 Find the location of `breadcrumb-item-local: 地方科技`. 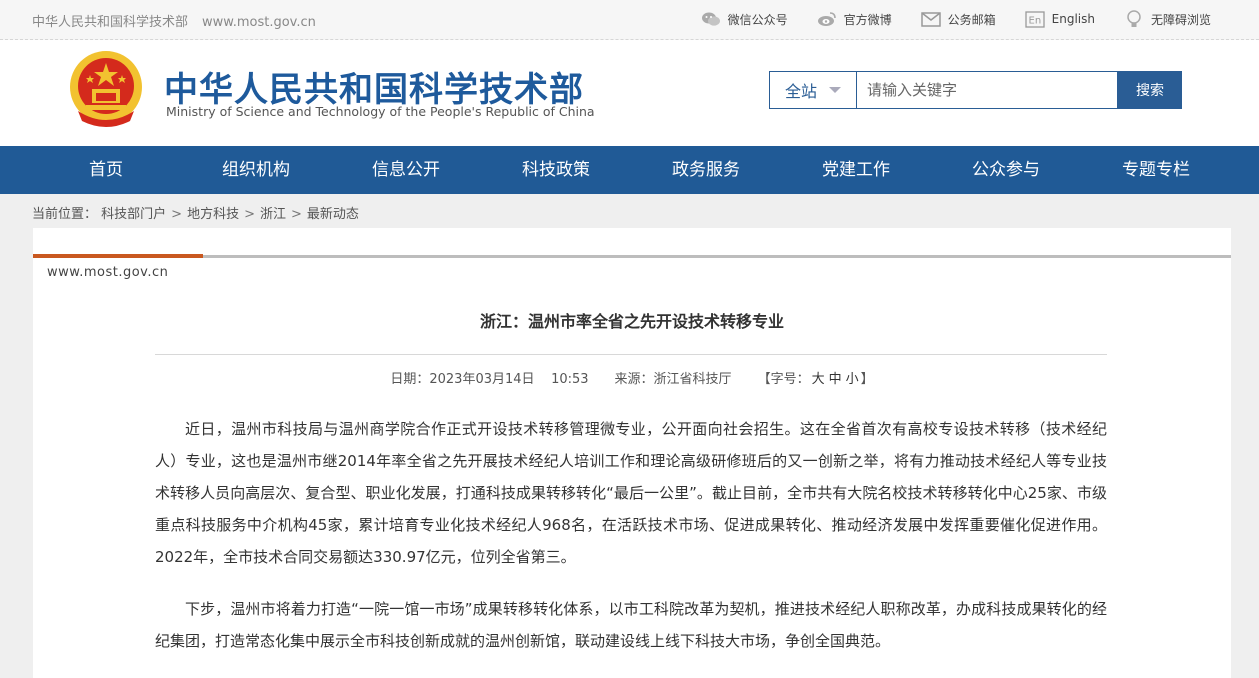

breadcrumb-item-local: 地方科技 is located at coordinates (213, 214).